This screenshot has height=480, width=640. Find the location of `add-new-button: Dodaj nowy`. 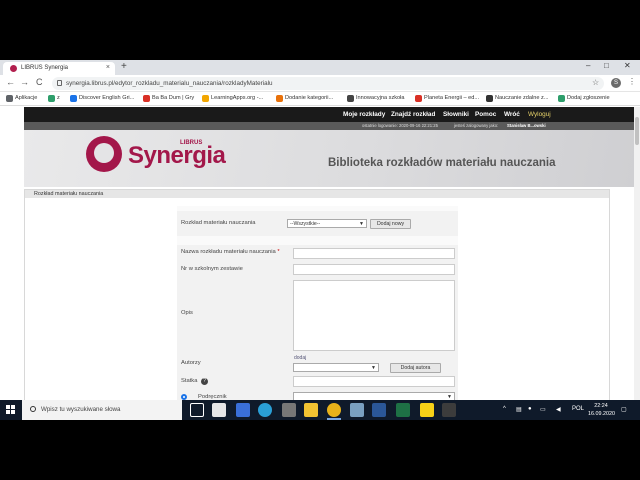

add-new-button: Dodaj nowy is located at coordinates (390, 224).